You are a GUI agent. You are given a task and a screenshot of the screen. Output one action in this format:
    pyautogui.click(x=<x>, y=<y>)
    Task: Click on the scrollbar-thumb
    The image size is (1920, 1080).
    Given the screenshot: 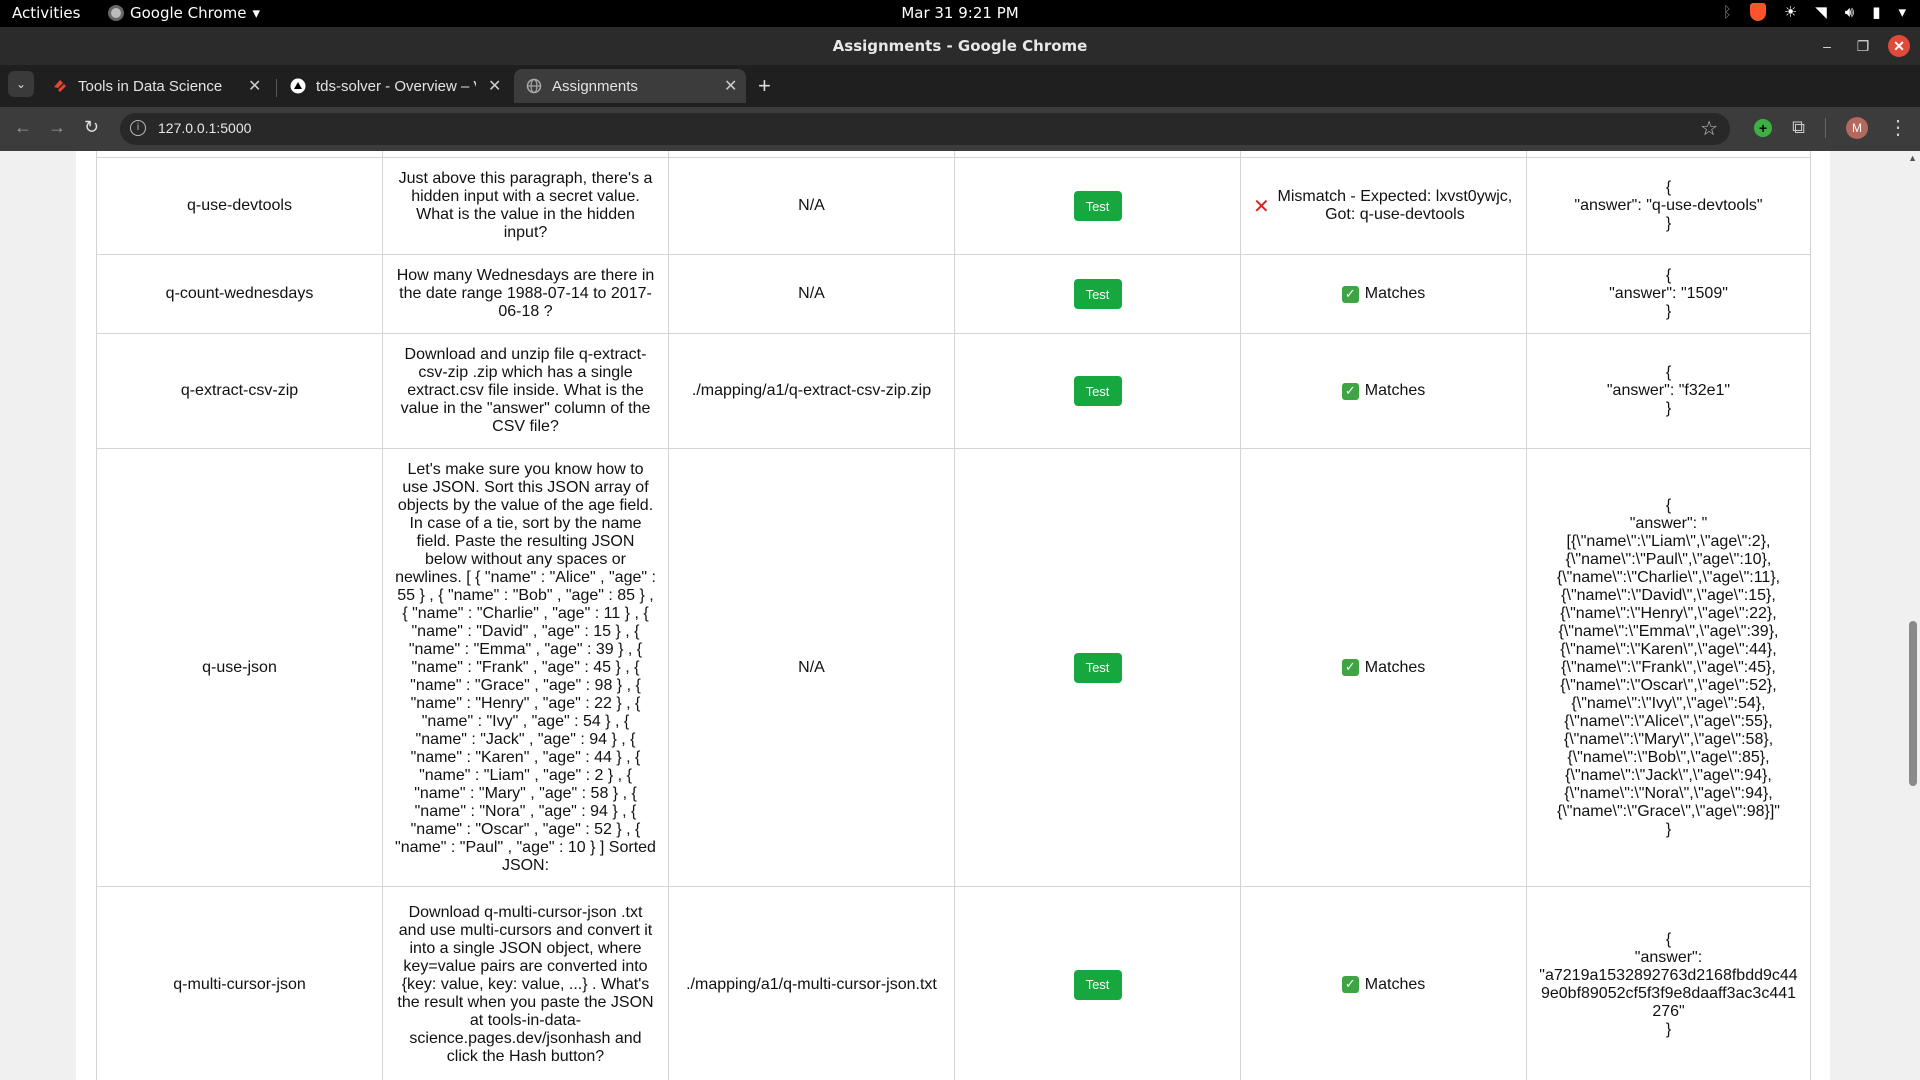 What is the action you would take?
    pyautogui.click(x=1913, y=703)
    